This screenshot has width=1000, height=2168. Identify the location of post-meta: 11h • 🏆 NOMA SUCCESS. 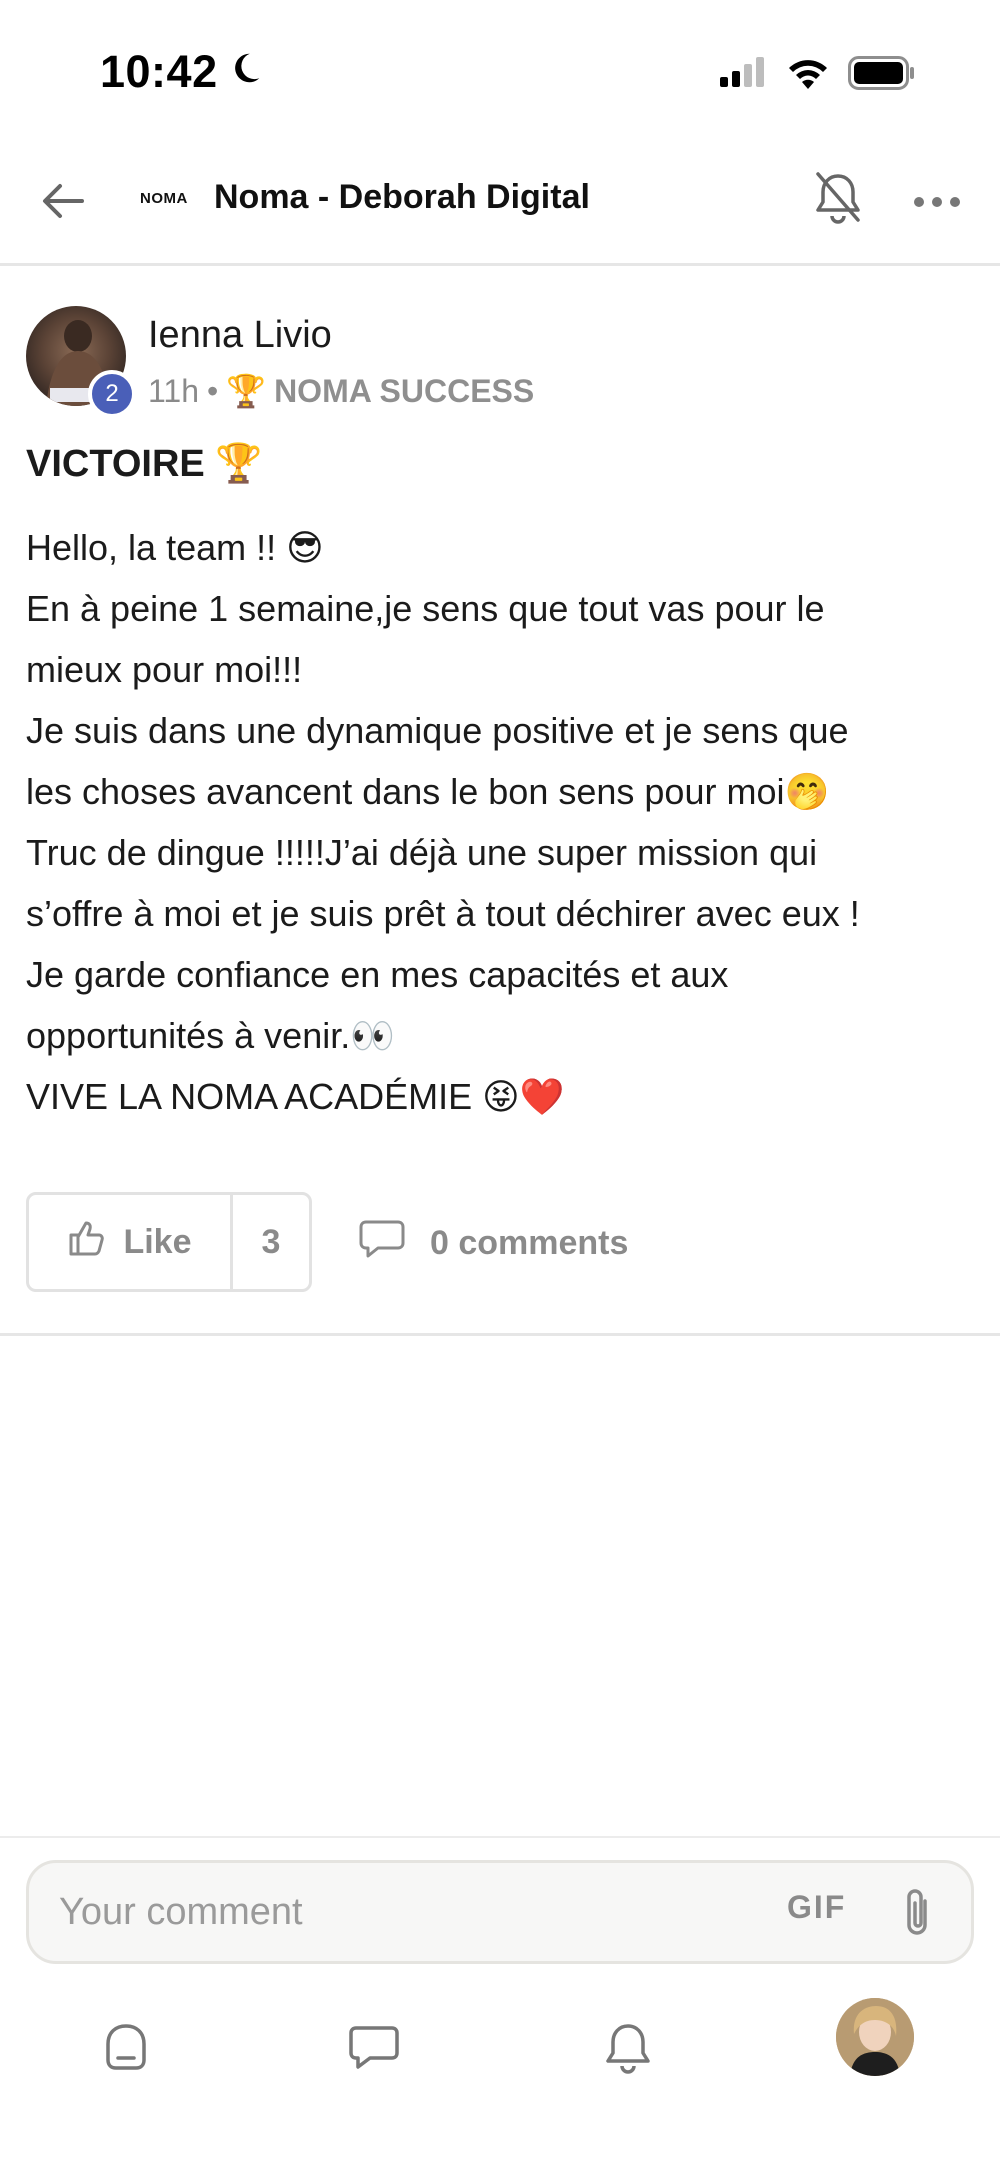
(341, 391).